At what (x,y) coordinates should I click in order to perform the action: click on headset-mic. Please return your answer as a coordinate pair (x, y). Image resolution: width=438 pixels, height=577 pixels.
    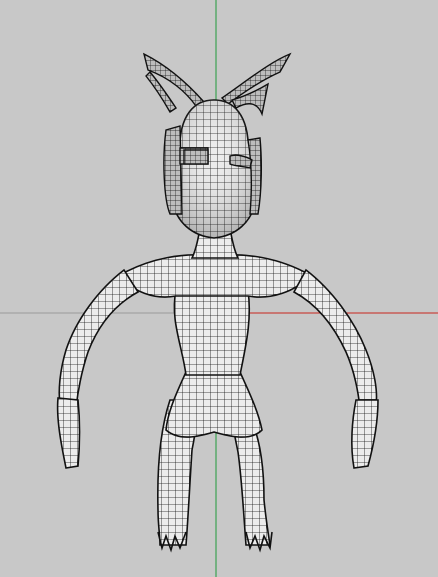
    Looking at the image, I should click on (196, 157).